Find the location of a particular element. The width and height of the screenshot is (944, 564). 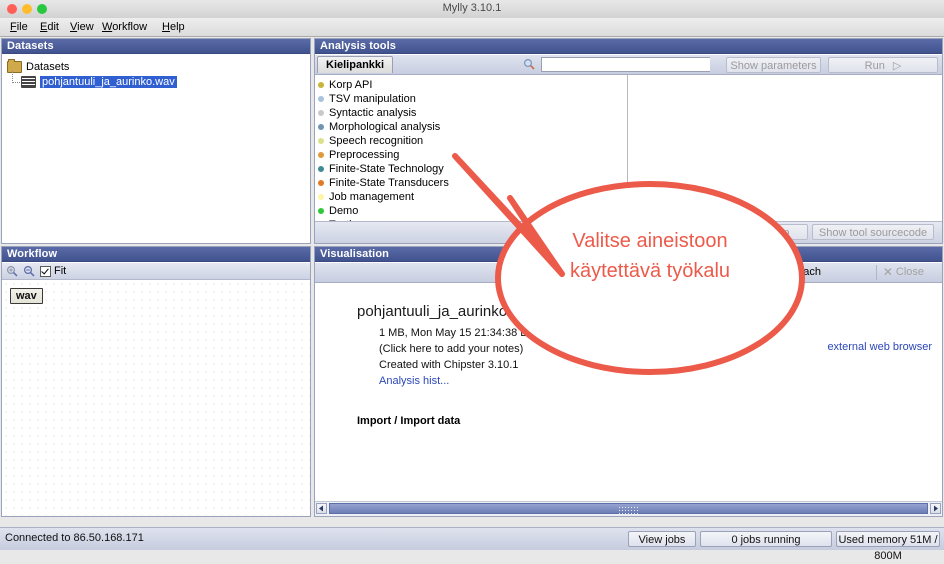

tool-category-label: Finite-State Transducers is located at coordinates (389, 183).